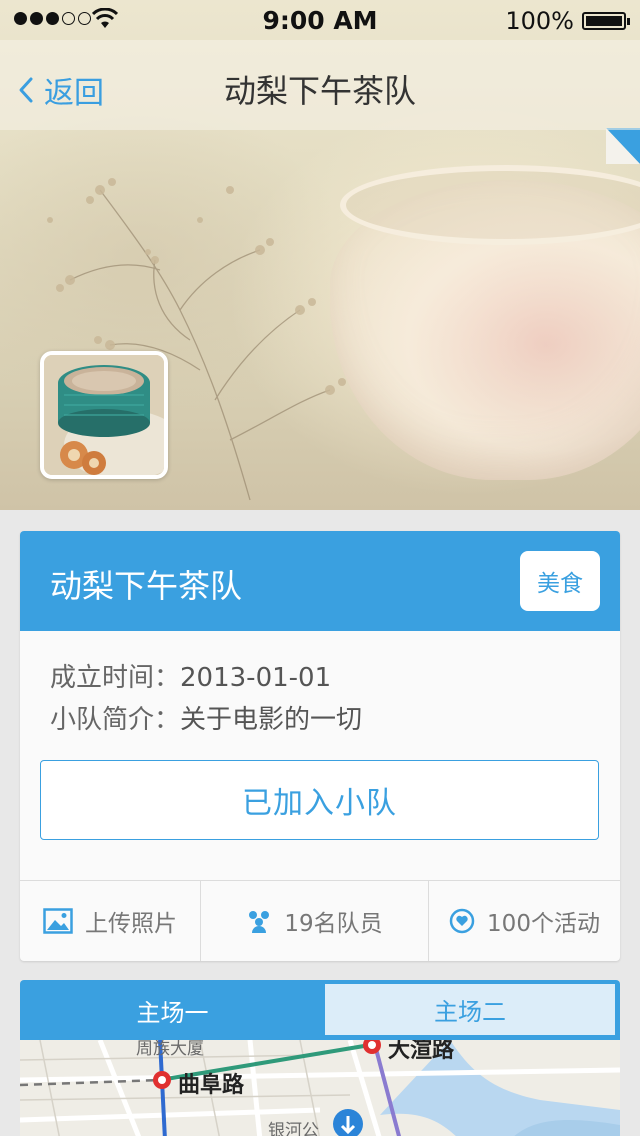  I want to click on venue-map-card: 主场一 主场二 周族大厦 曲阜路 大渲路 银河公, so click(320, 1058).